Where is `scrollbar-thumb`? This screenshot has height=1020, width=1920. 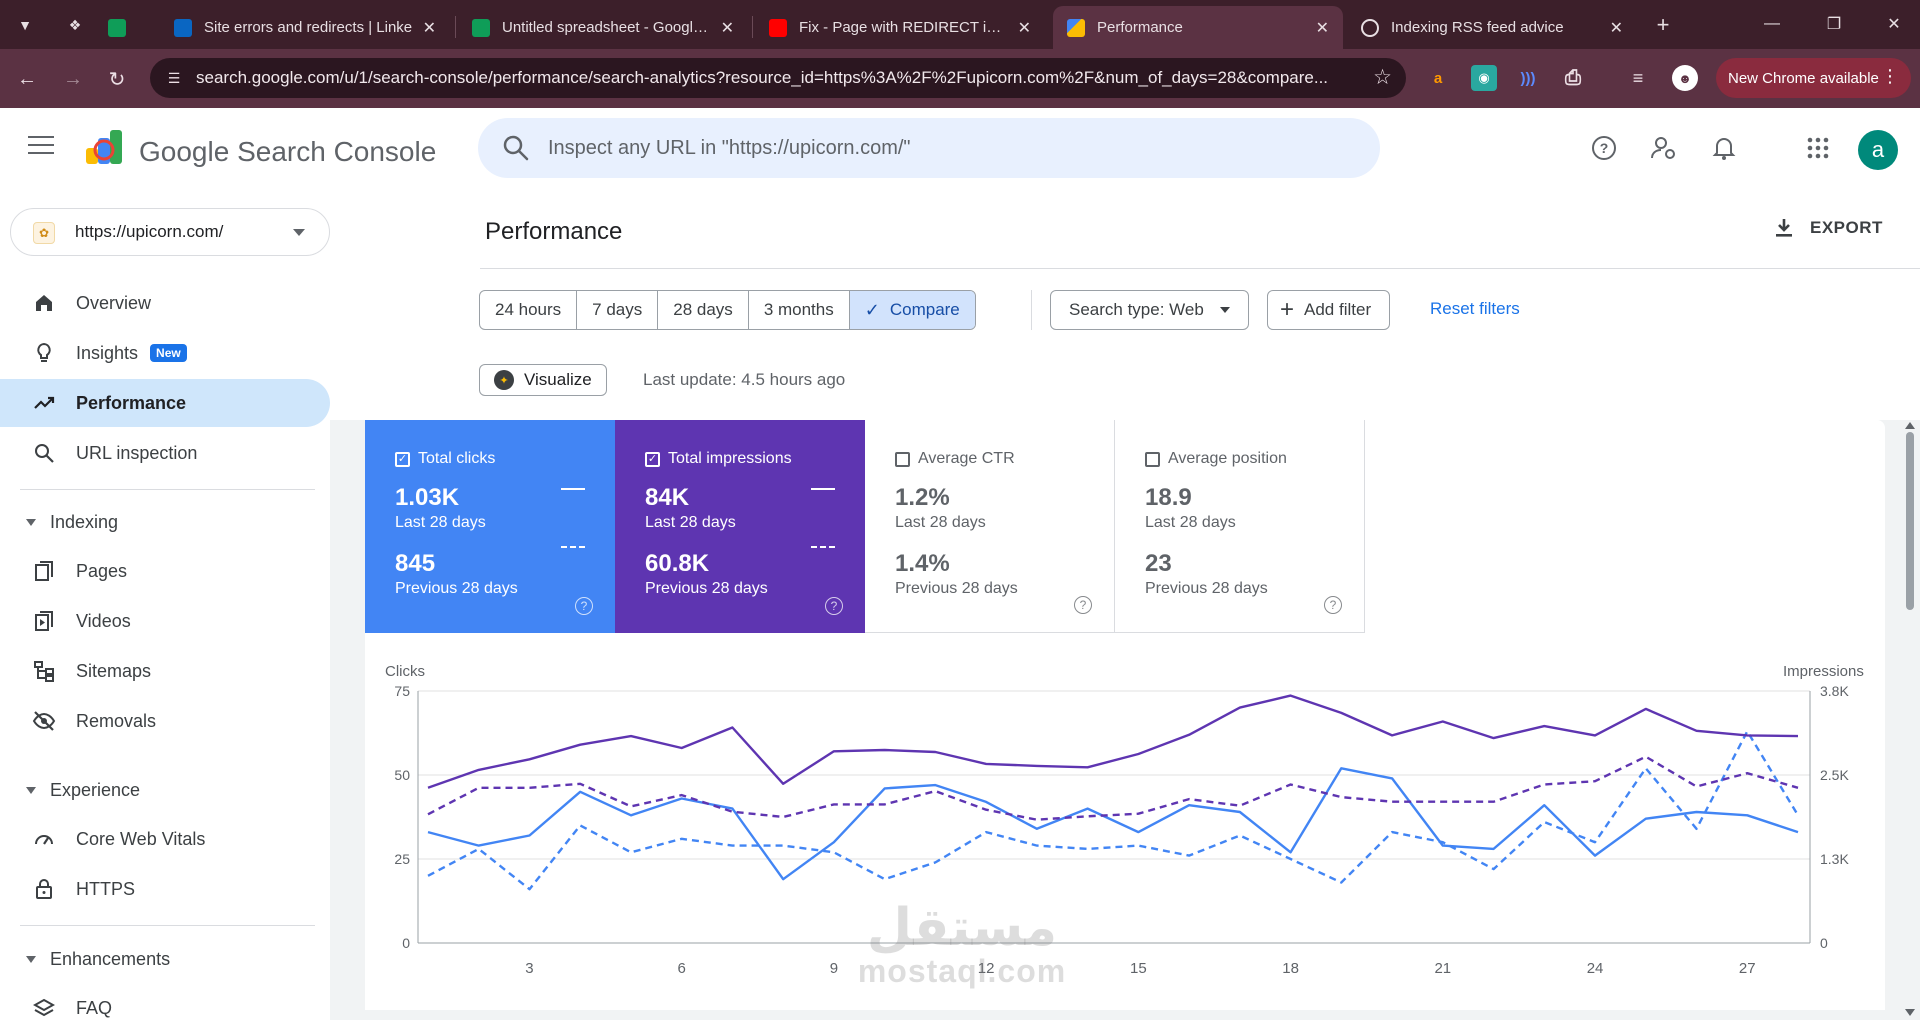 scrollbar-thumb is located at coordinates (1910, 521).